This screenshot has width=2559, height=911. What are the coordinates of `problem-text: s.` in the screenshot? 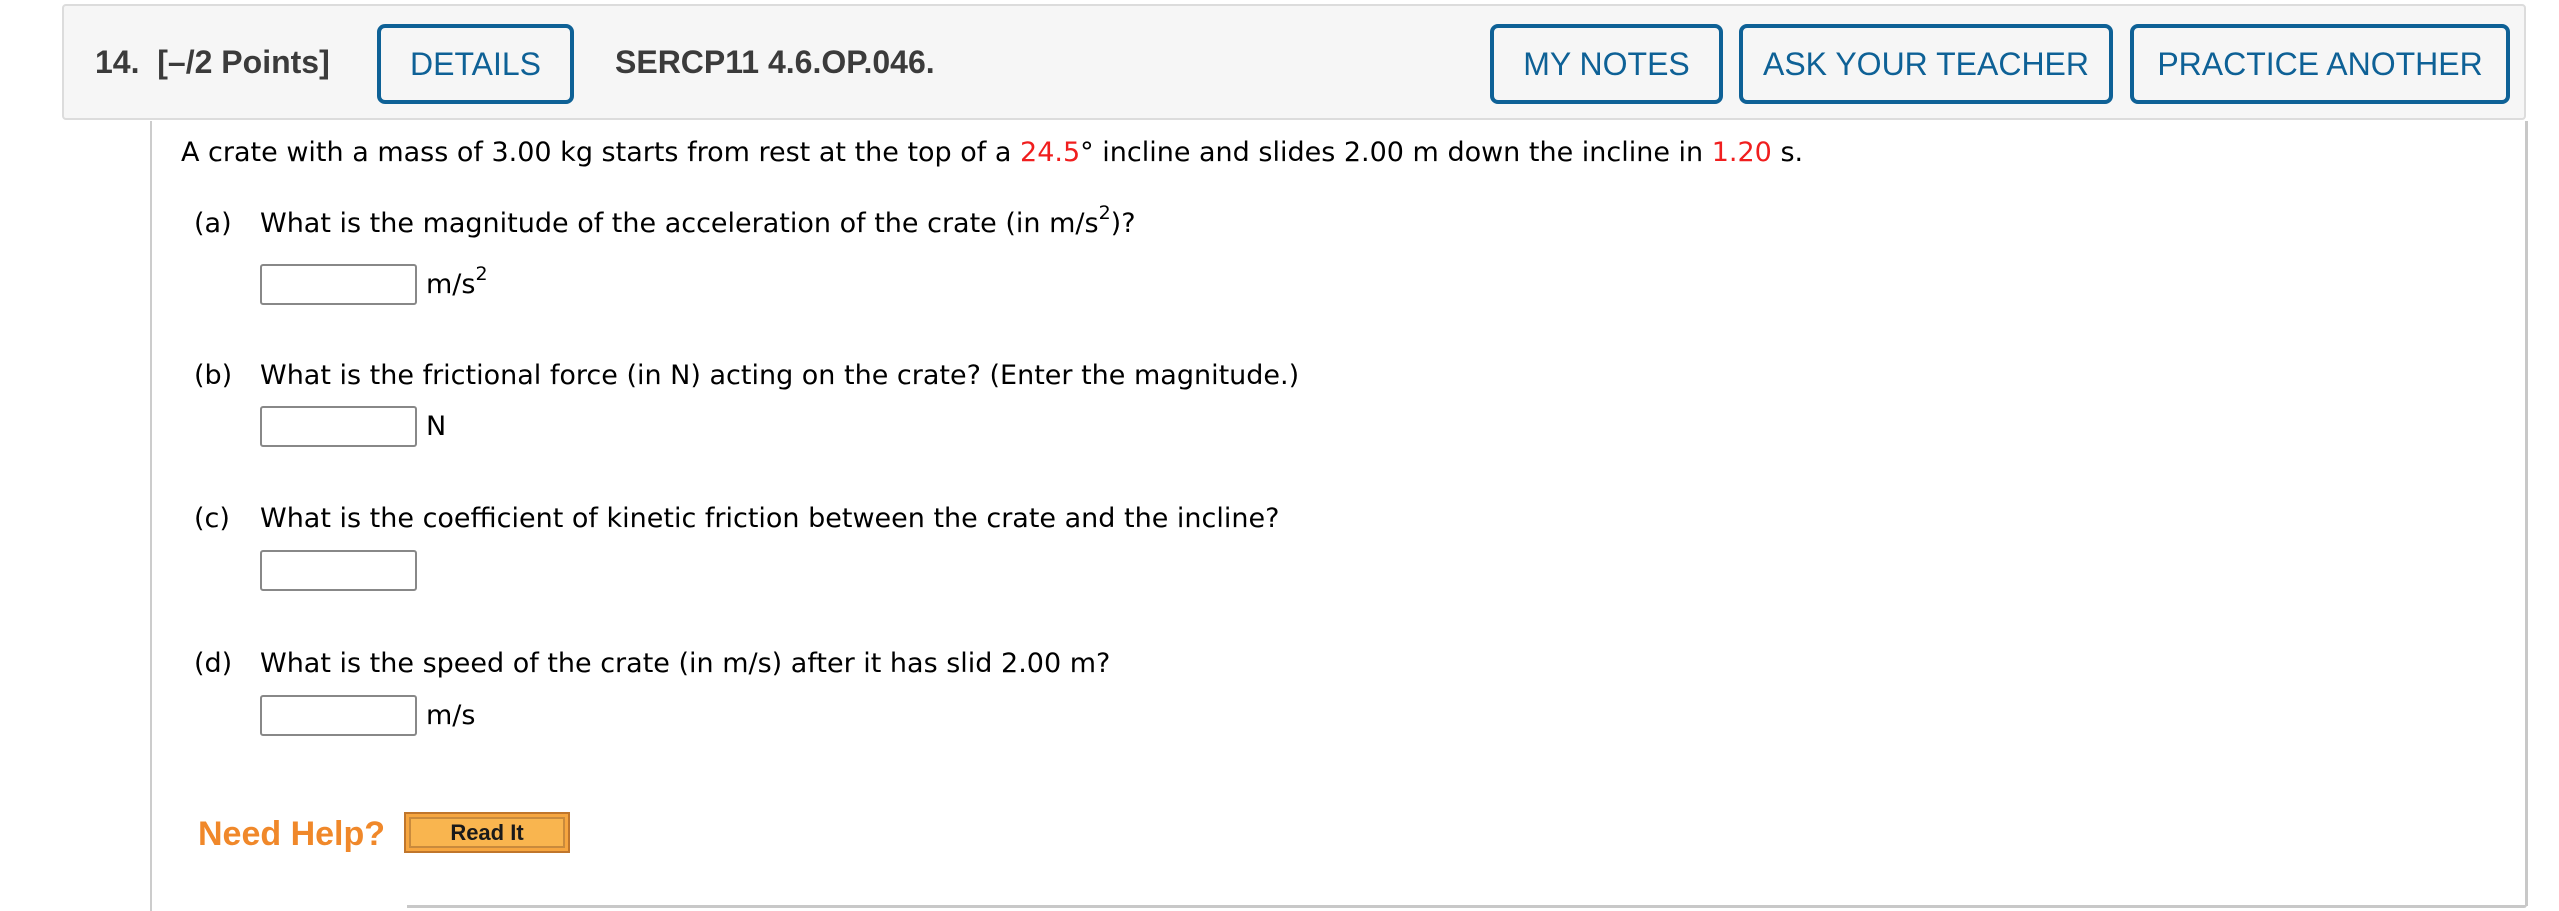 It's located at (1787, 152).